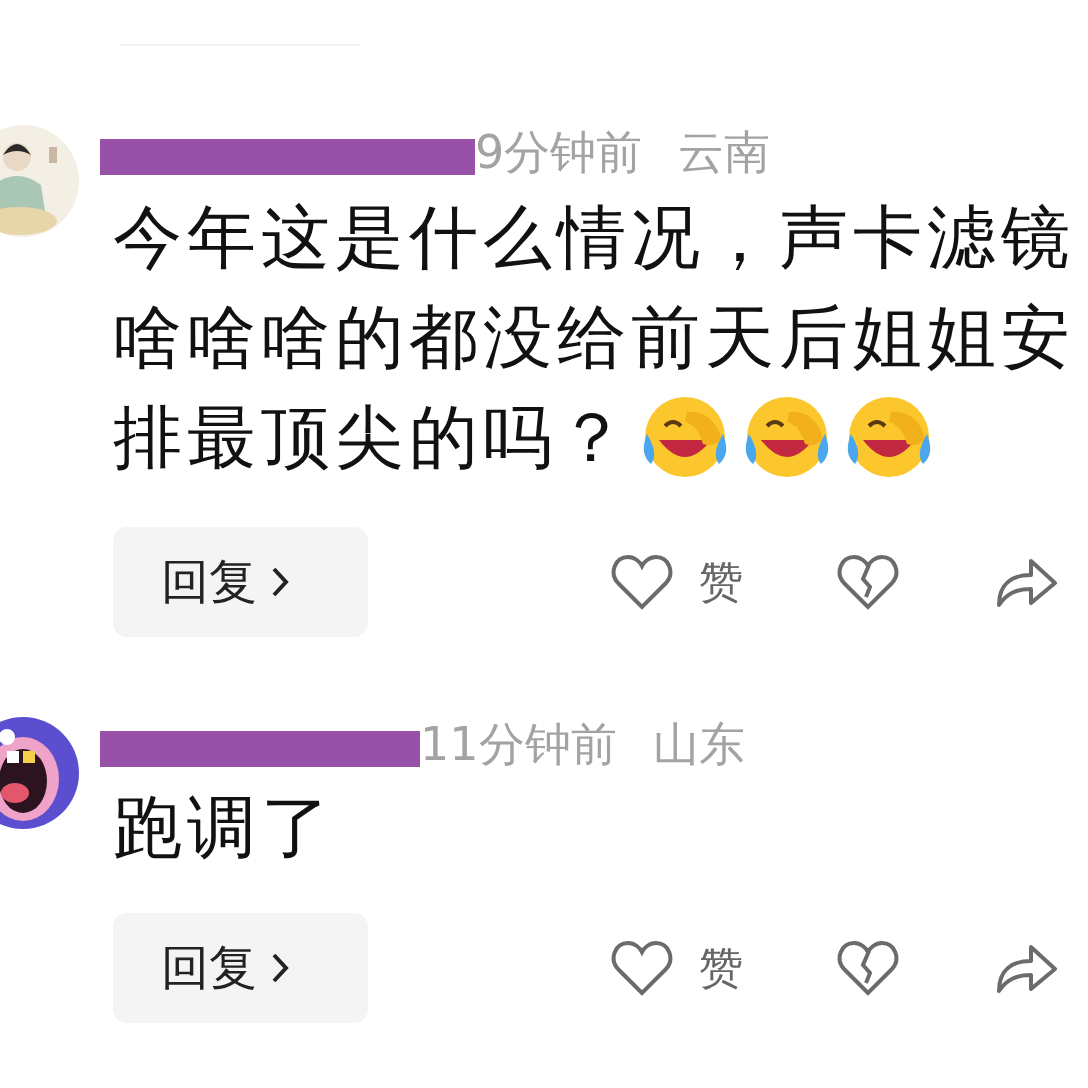  I want to click on comment-text-line: 今年这是什么情况，声卡滤镜, so click(594, 237).